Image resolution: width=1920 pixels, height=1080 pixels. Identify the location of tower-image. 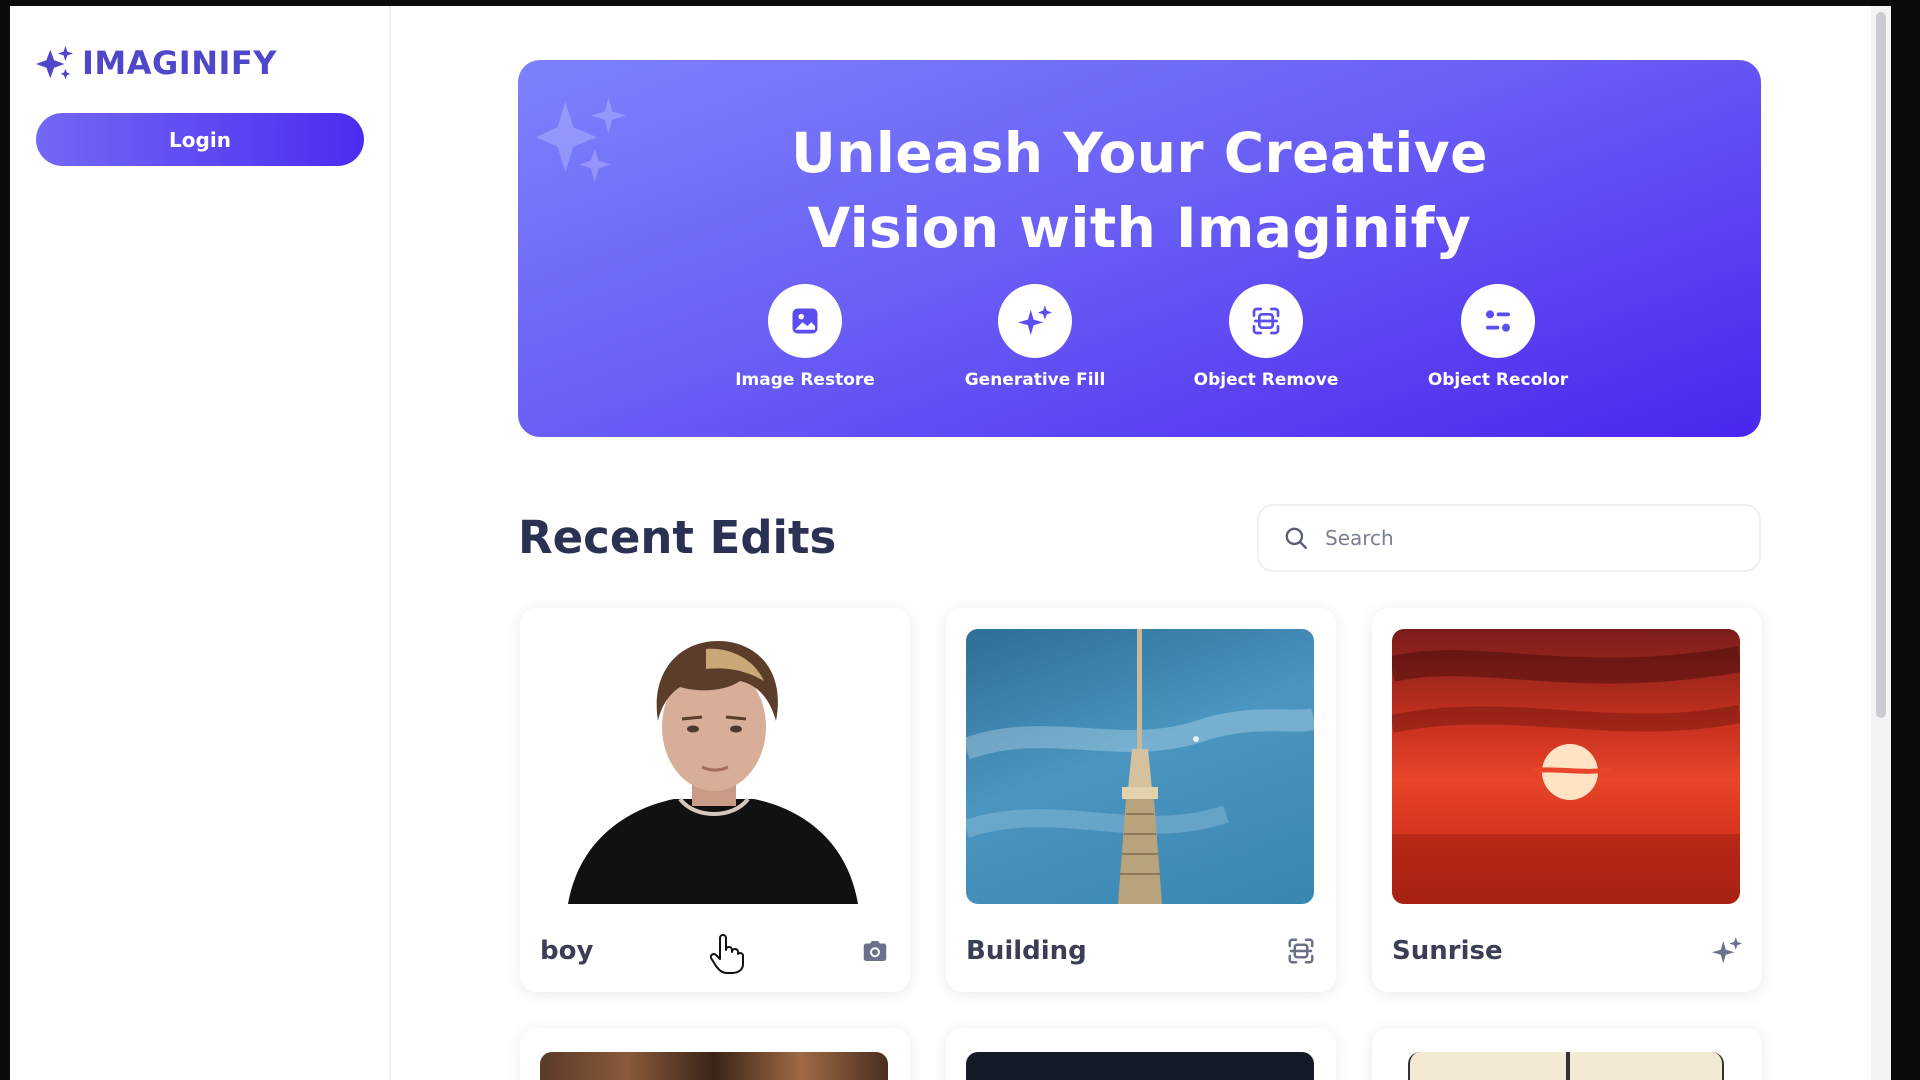
(1140, 766).